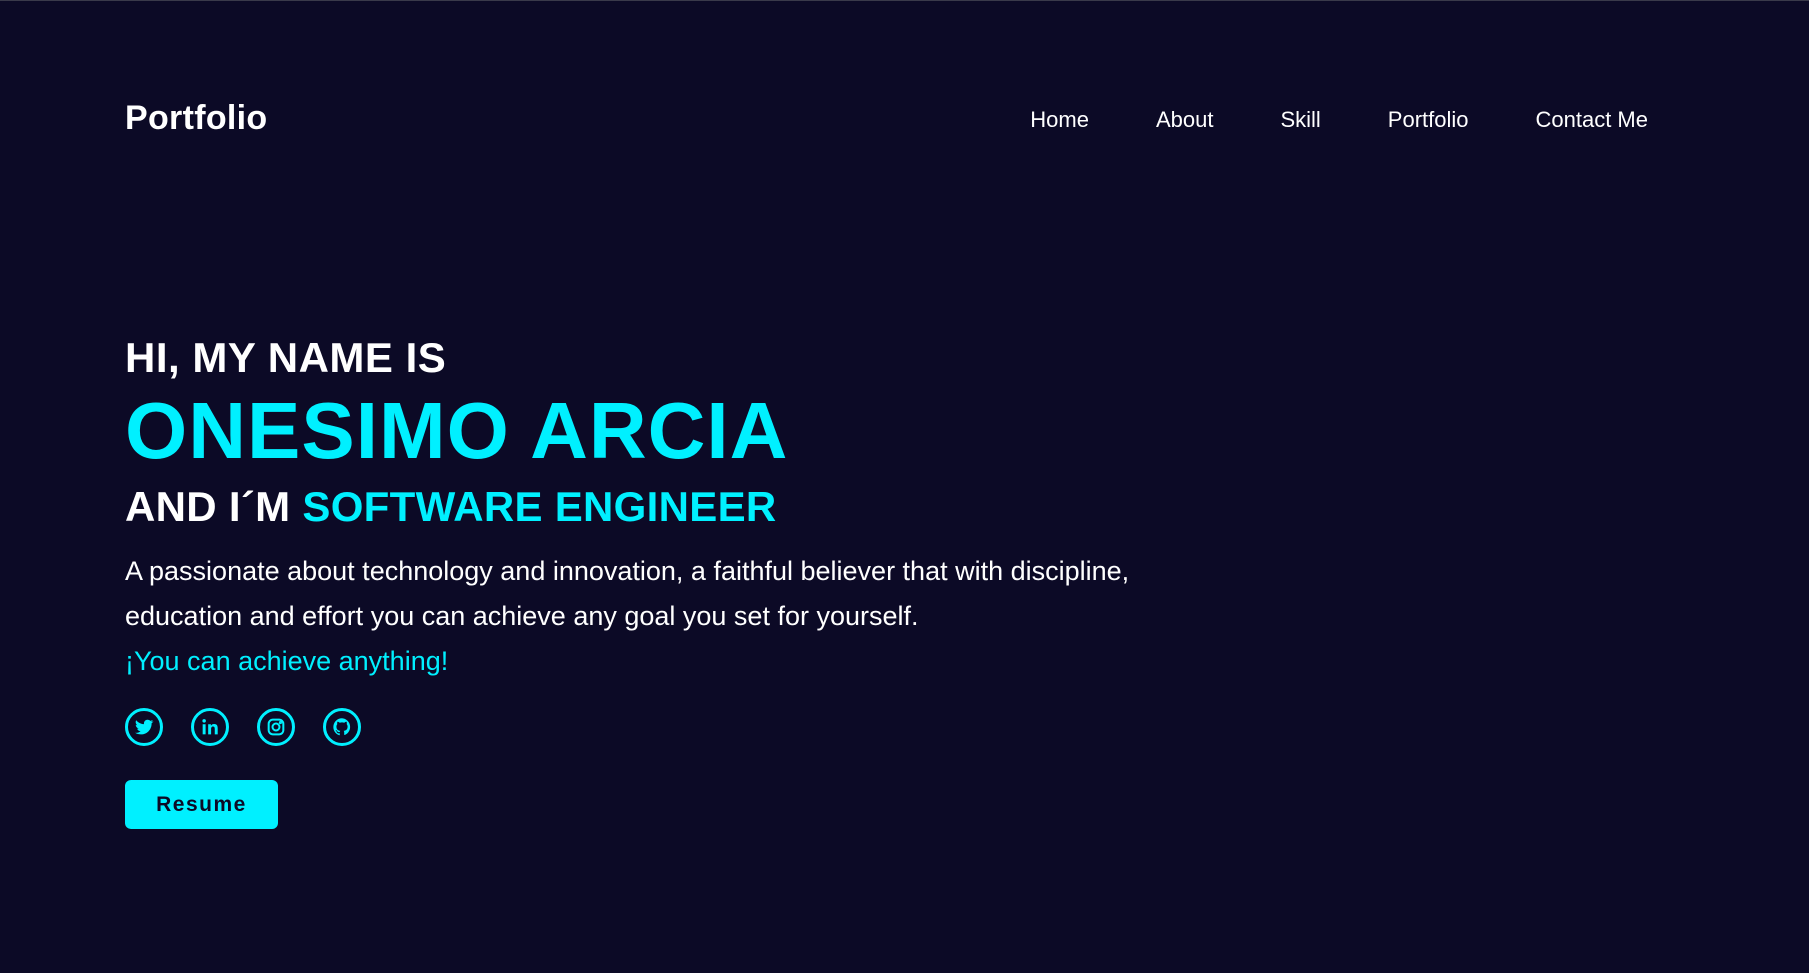  What do you see at coordinates (655, 727) in the screenshot?
I see `social-links` at bounding box center [655, 727].